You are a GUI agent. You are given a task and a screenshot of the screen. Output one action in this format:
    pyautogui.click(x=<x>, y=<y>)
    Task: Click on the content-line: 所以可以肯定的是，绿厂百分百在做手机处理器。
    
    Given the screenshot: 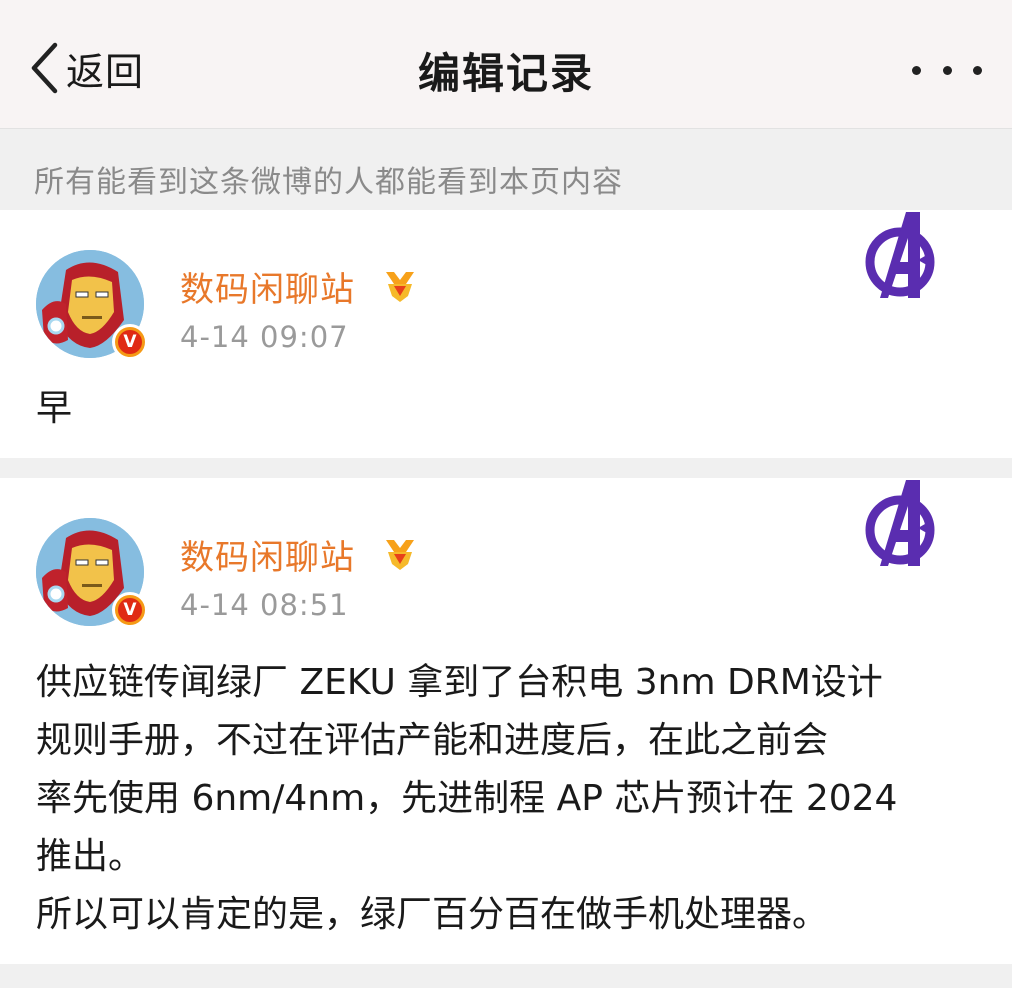 What is the action you would take?
    pyautogui.click(x=432, y=914)
    